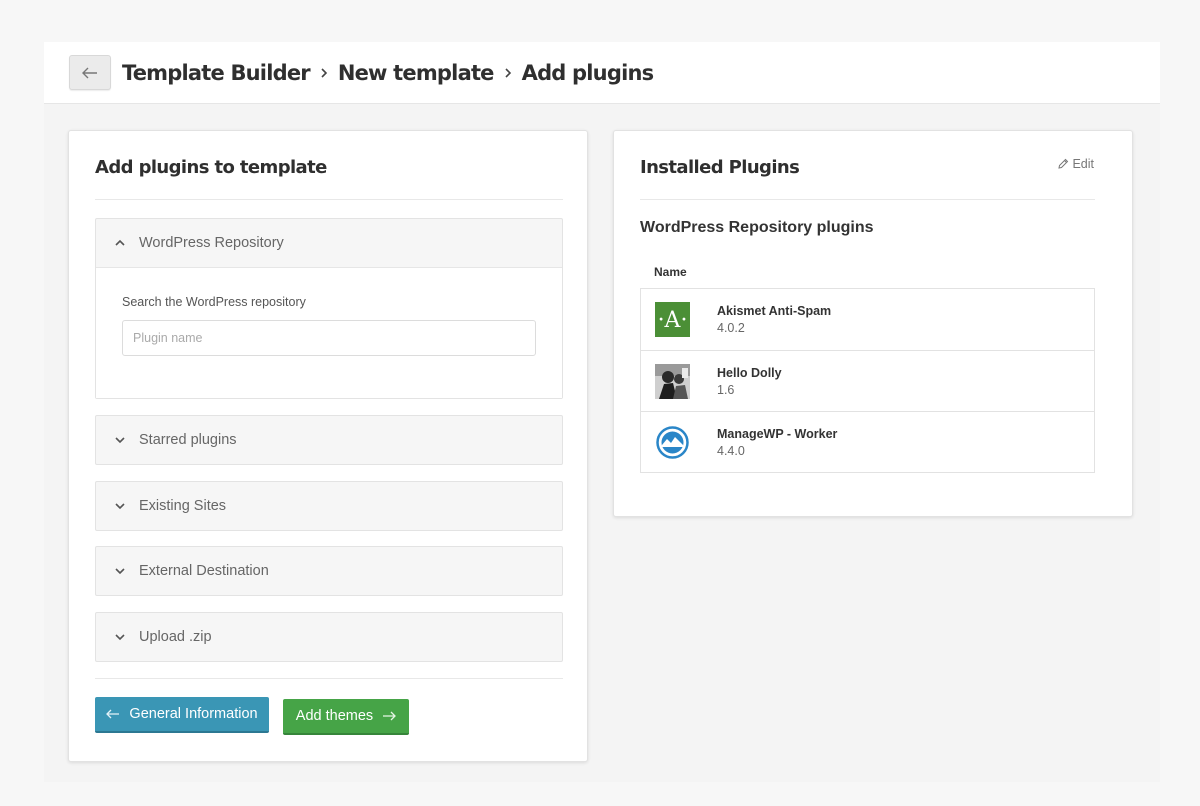 Image resolution: width=1200 pixels, height=806 pixels. What do you see at coordinates (334, 716) in the screenshot?
I see `button-label: Add themes` at bounding box center [334, 716].